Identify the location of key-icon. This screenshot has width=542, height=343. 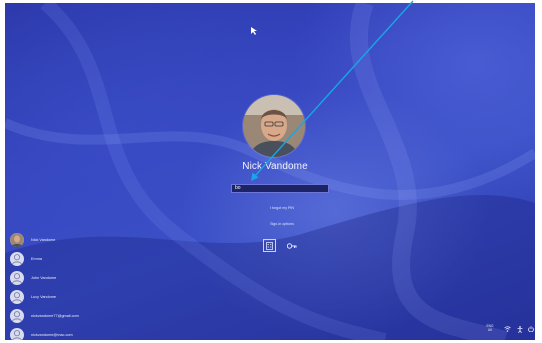
(291, 245).